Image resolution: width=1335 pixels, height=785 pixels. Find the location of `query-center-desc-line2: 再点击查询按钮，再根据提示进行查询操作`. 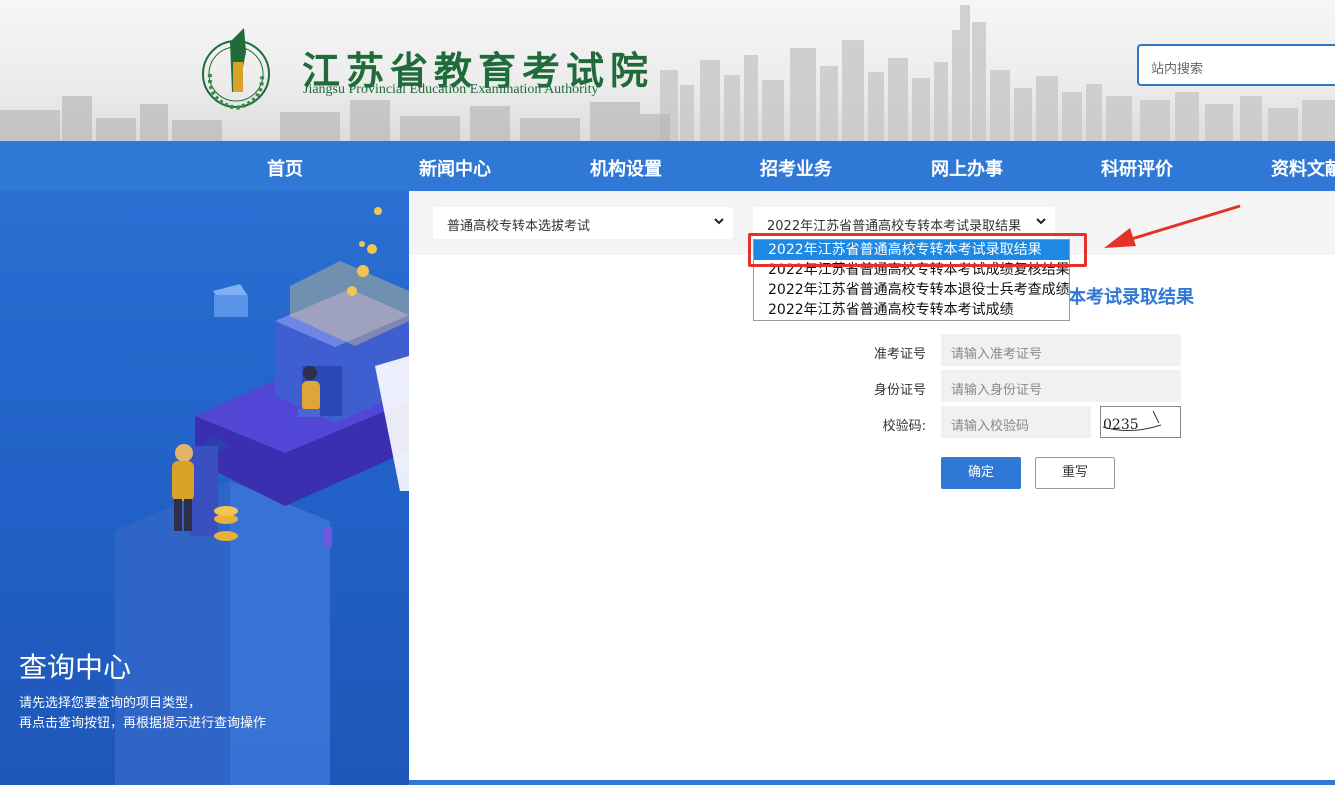

query-center-desc-line2: 再点击查询按钮，再根据提示进行查询操作 is located at coordinates (143, 723).